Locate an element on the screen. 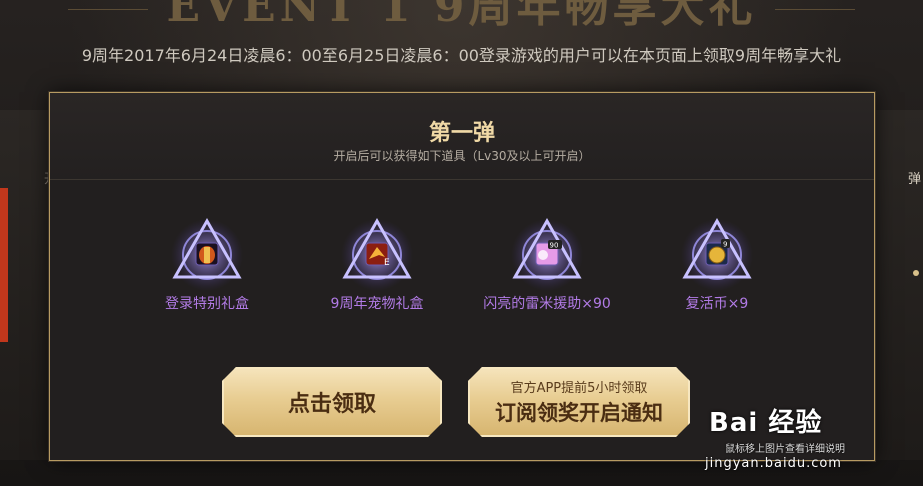 The height and width of the screenshot is (486, 923). side-red-banner is located at coordinates (4, 265).